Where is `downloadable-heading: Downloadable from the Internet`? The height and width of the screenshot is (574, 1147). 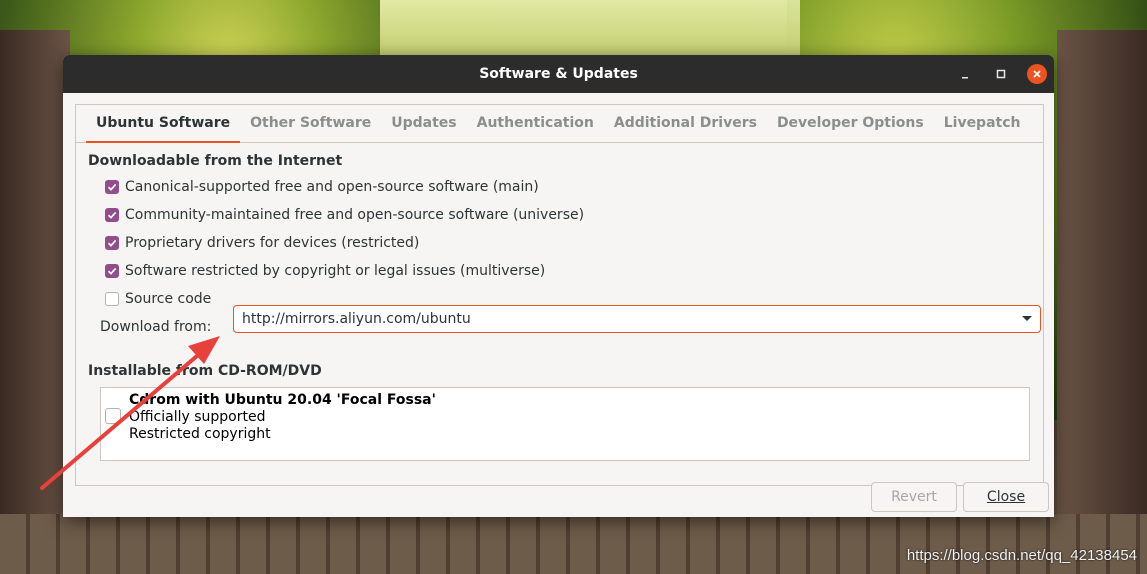
downloadable-heading: Downloadable from the Internet is located at coordinates (215, 161).